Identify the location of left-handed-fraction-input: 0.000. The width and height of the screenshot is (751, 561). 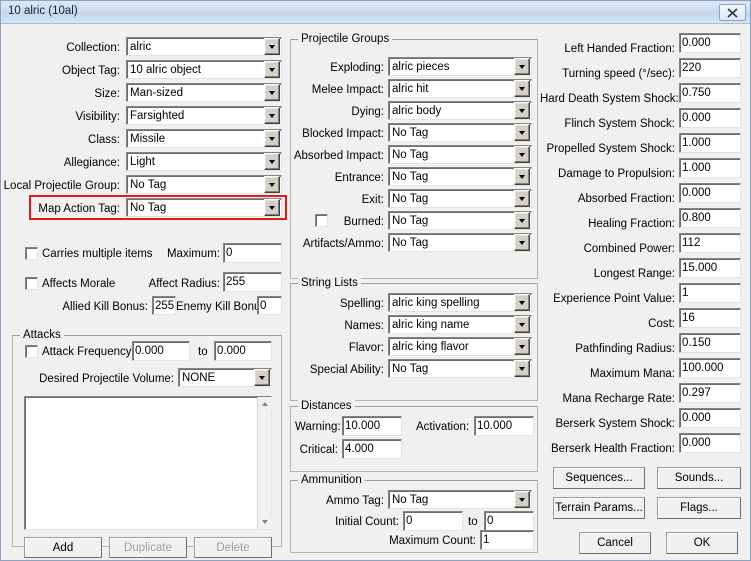
(710, 43).